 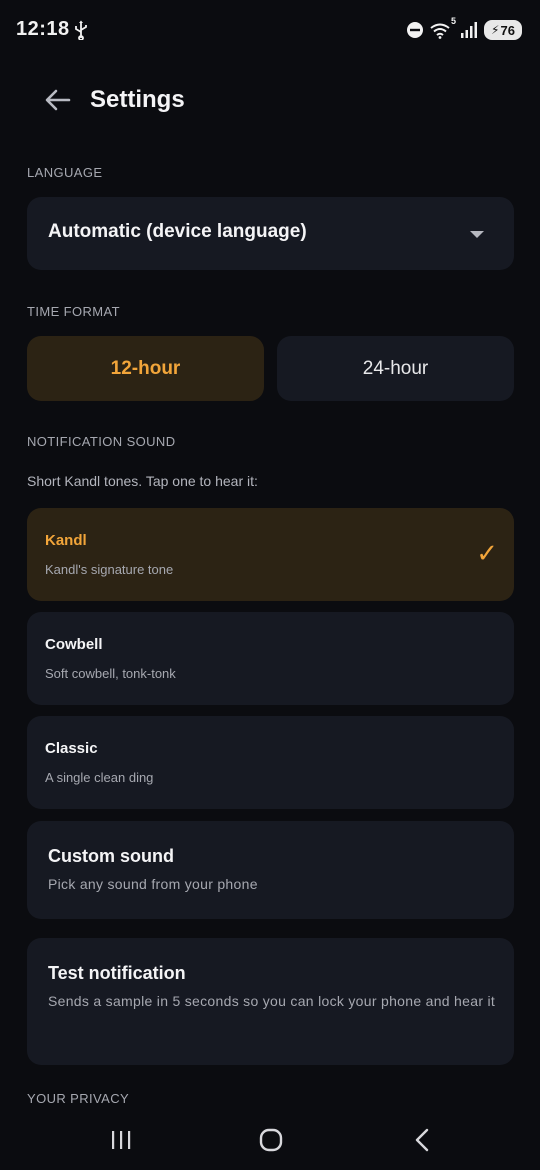 I want to click on status-bar: 12:18 5 ⚡ 76, so click(x=270, y=30).